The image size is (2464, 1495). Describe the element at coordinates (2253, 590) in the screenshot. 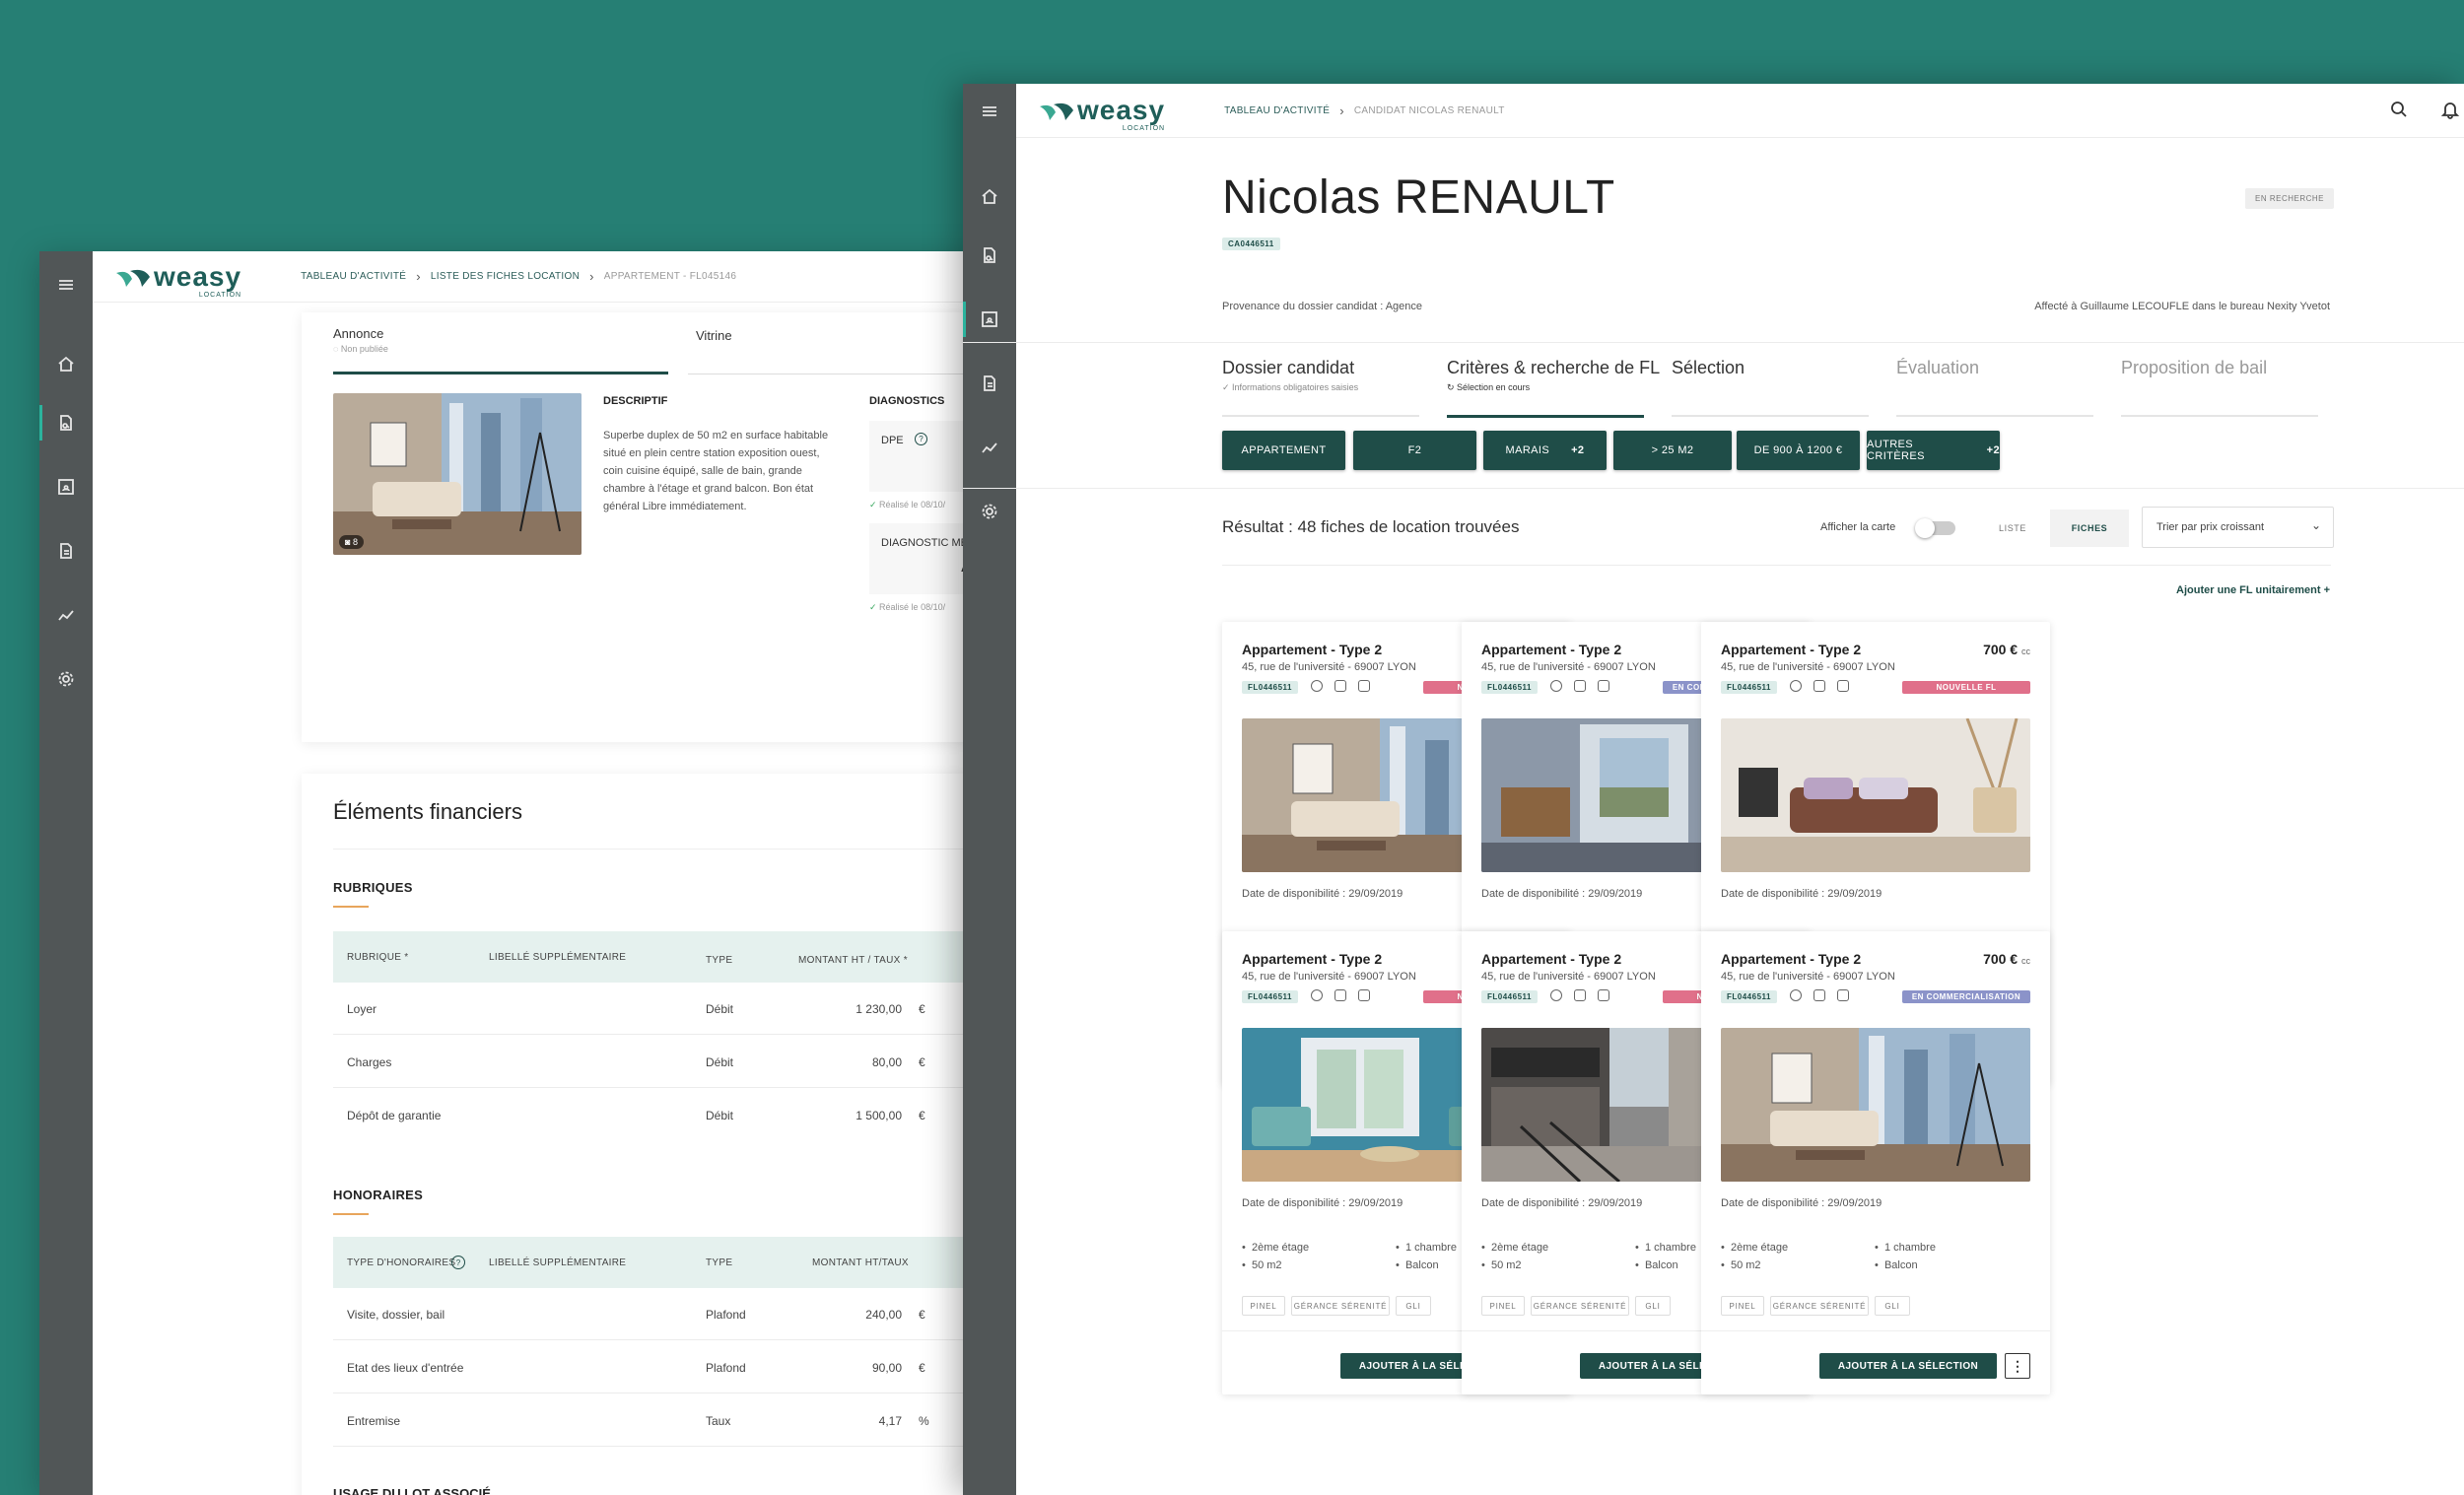

I see `add-fl-link: Ajouter une FL unitairement +` at that location.